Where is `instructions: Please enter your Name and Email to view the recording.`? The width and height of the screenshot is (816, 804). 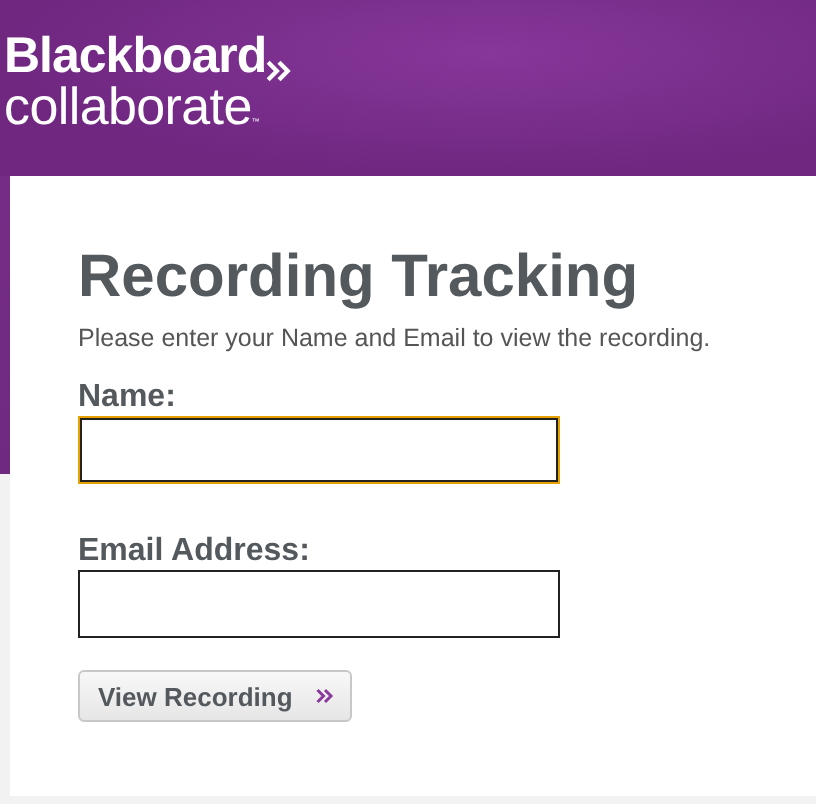
instructions: Please enter your Name and Email to view the recording. is located at coordinates (394, 338).